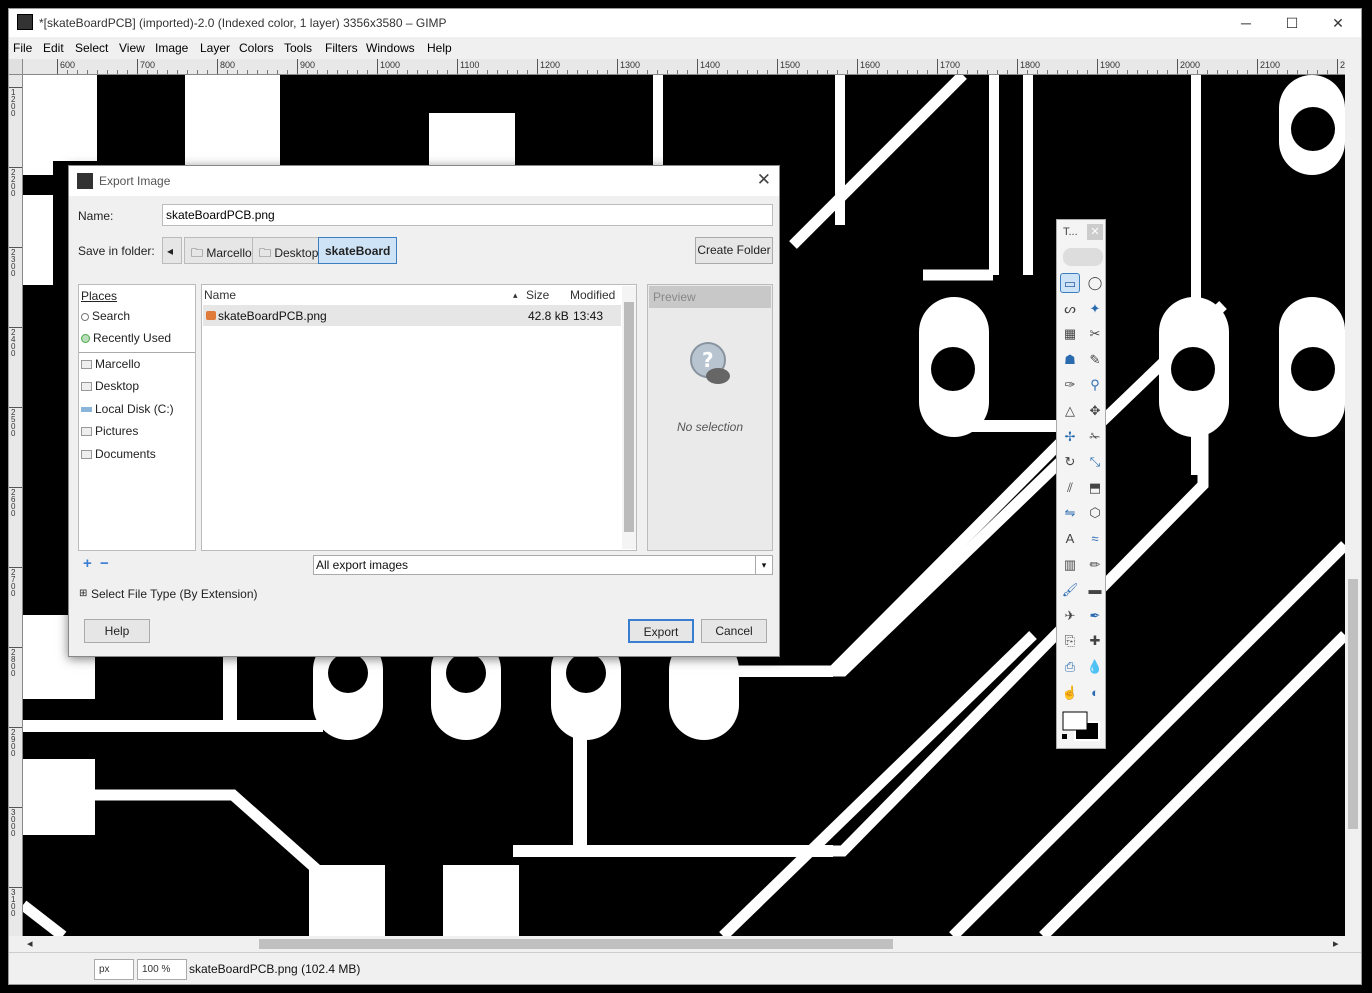 Image resolution: width=1372 pixels, height=993 pixels. Describe the element at coordinates (1095, 334) in the screenshot. I see `scissors-select-icon: ✂` at that location.